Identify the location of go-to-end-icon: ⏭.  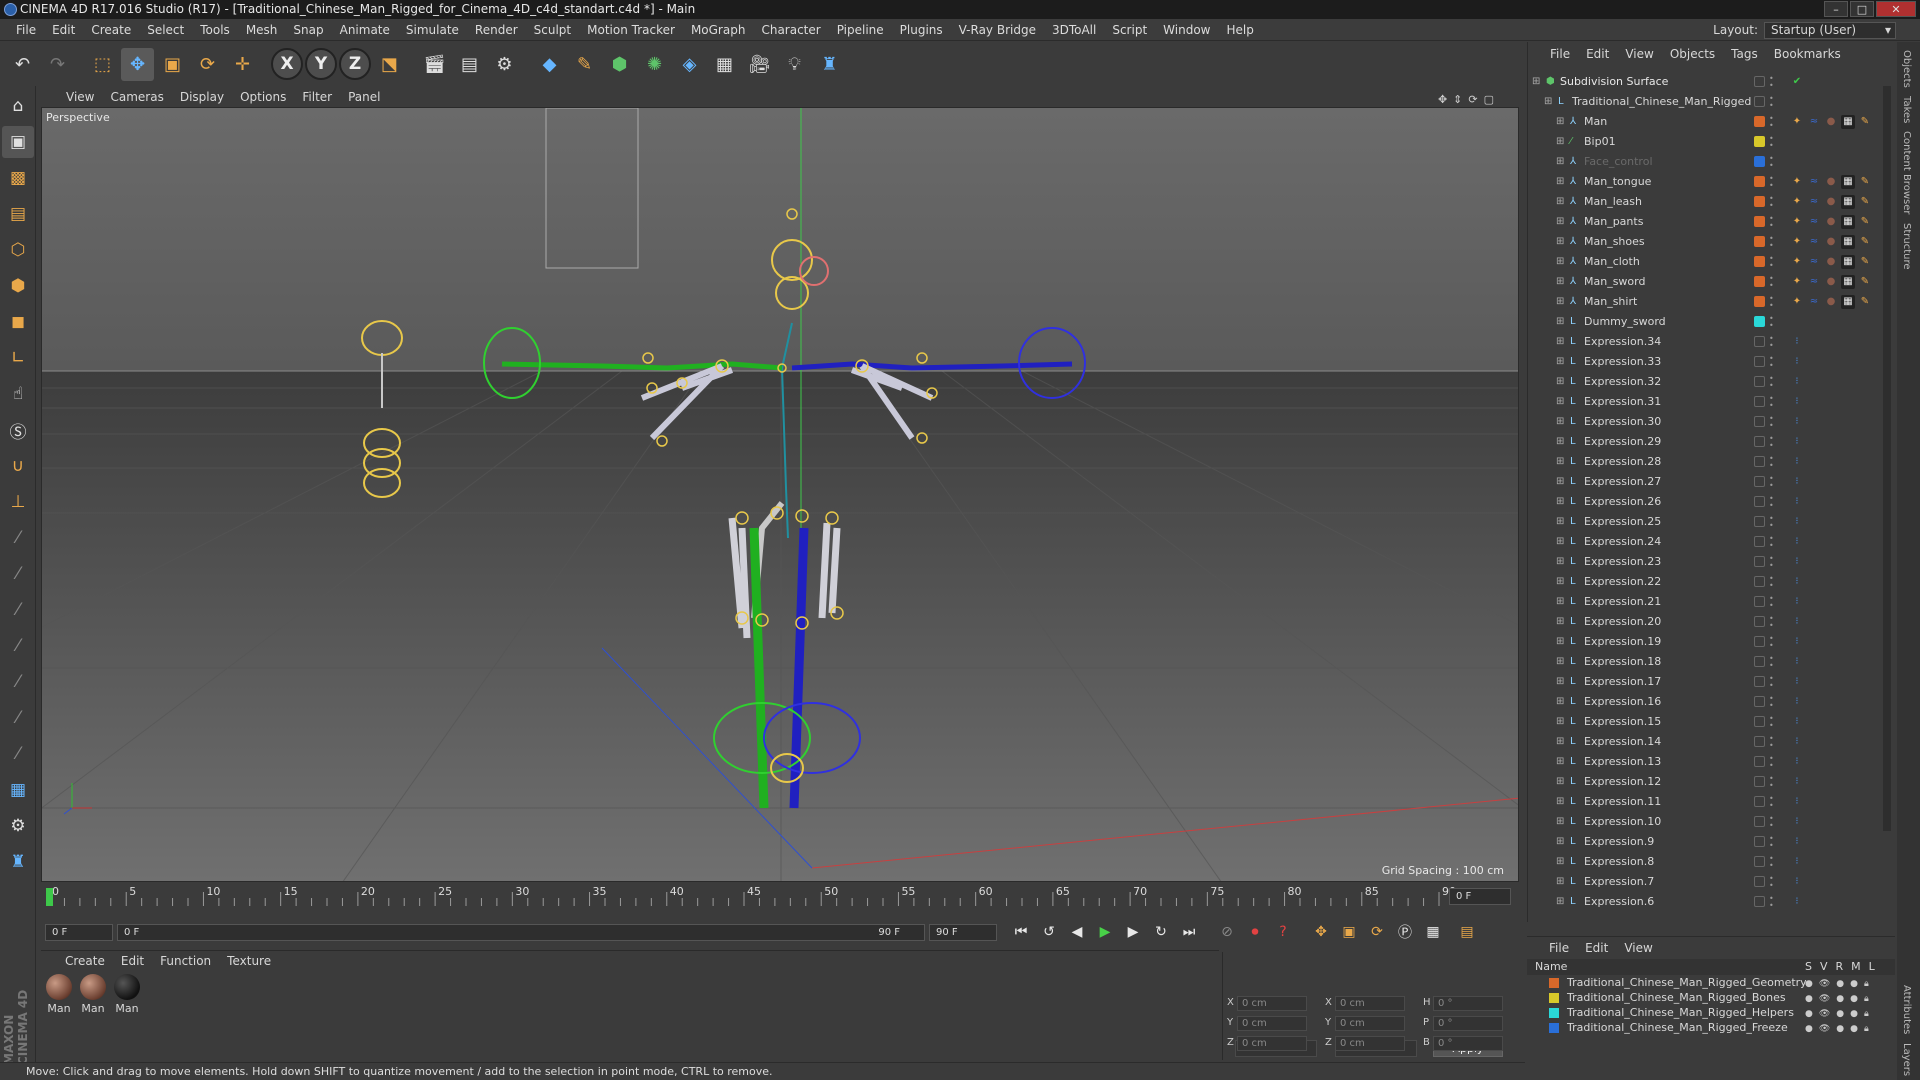
(1189, 932).